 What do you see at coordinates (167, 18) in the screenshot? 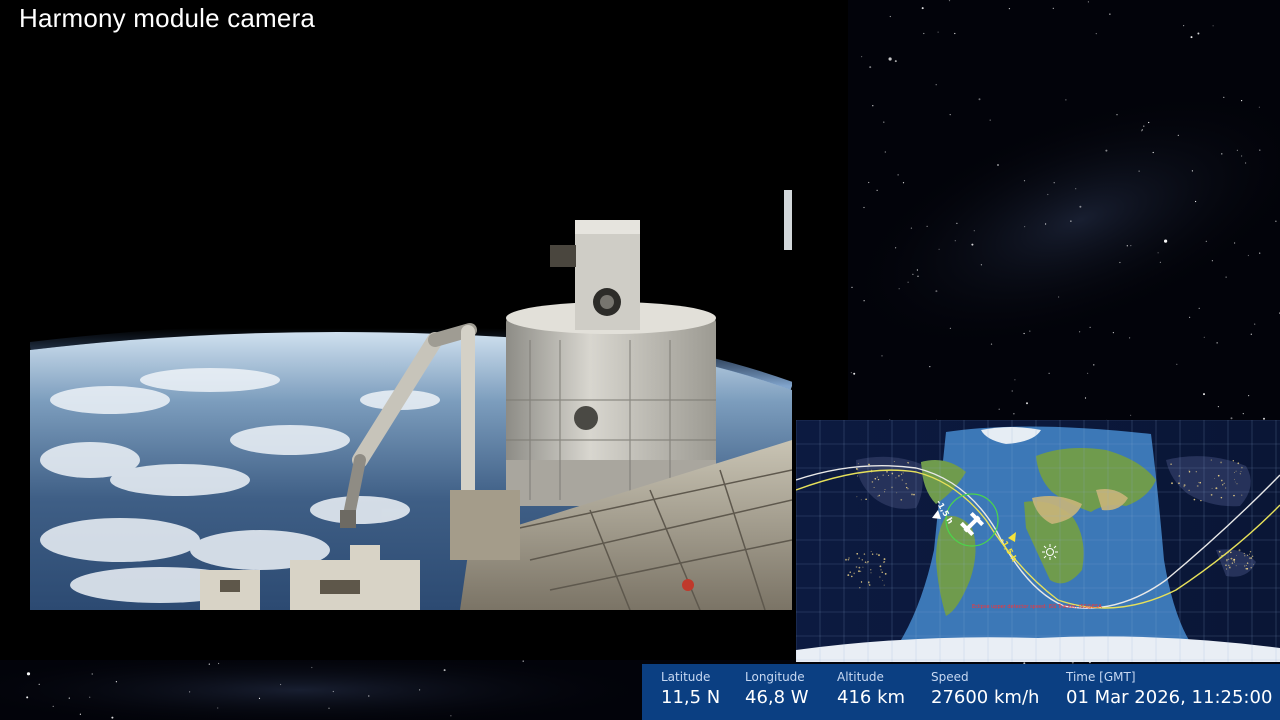
I see `camera-title: Harmony module camera` at bounding box center [167, 18].